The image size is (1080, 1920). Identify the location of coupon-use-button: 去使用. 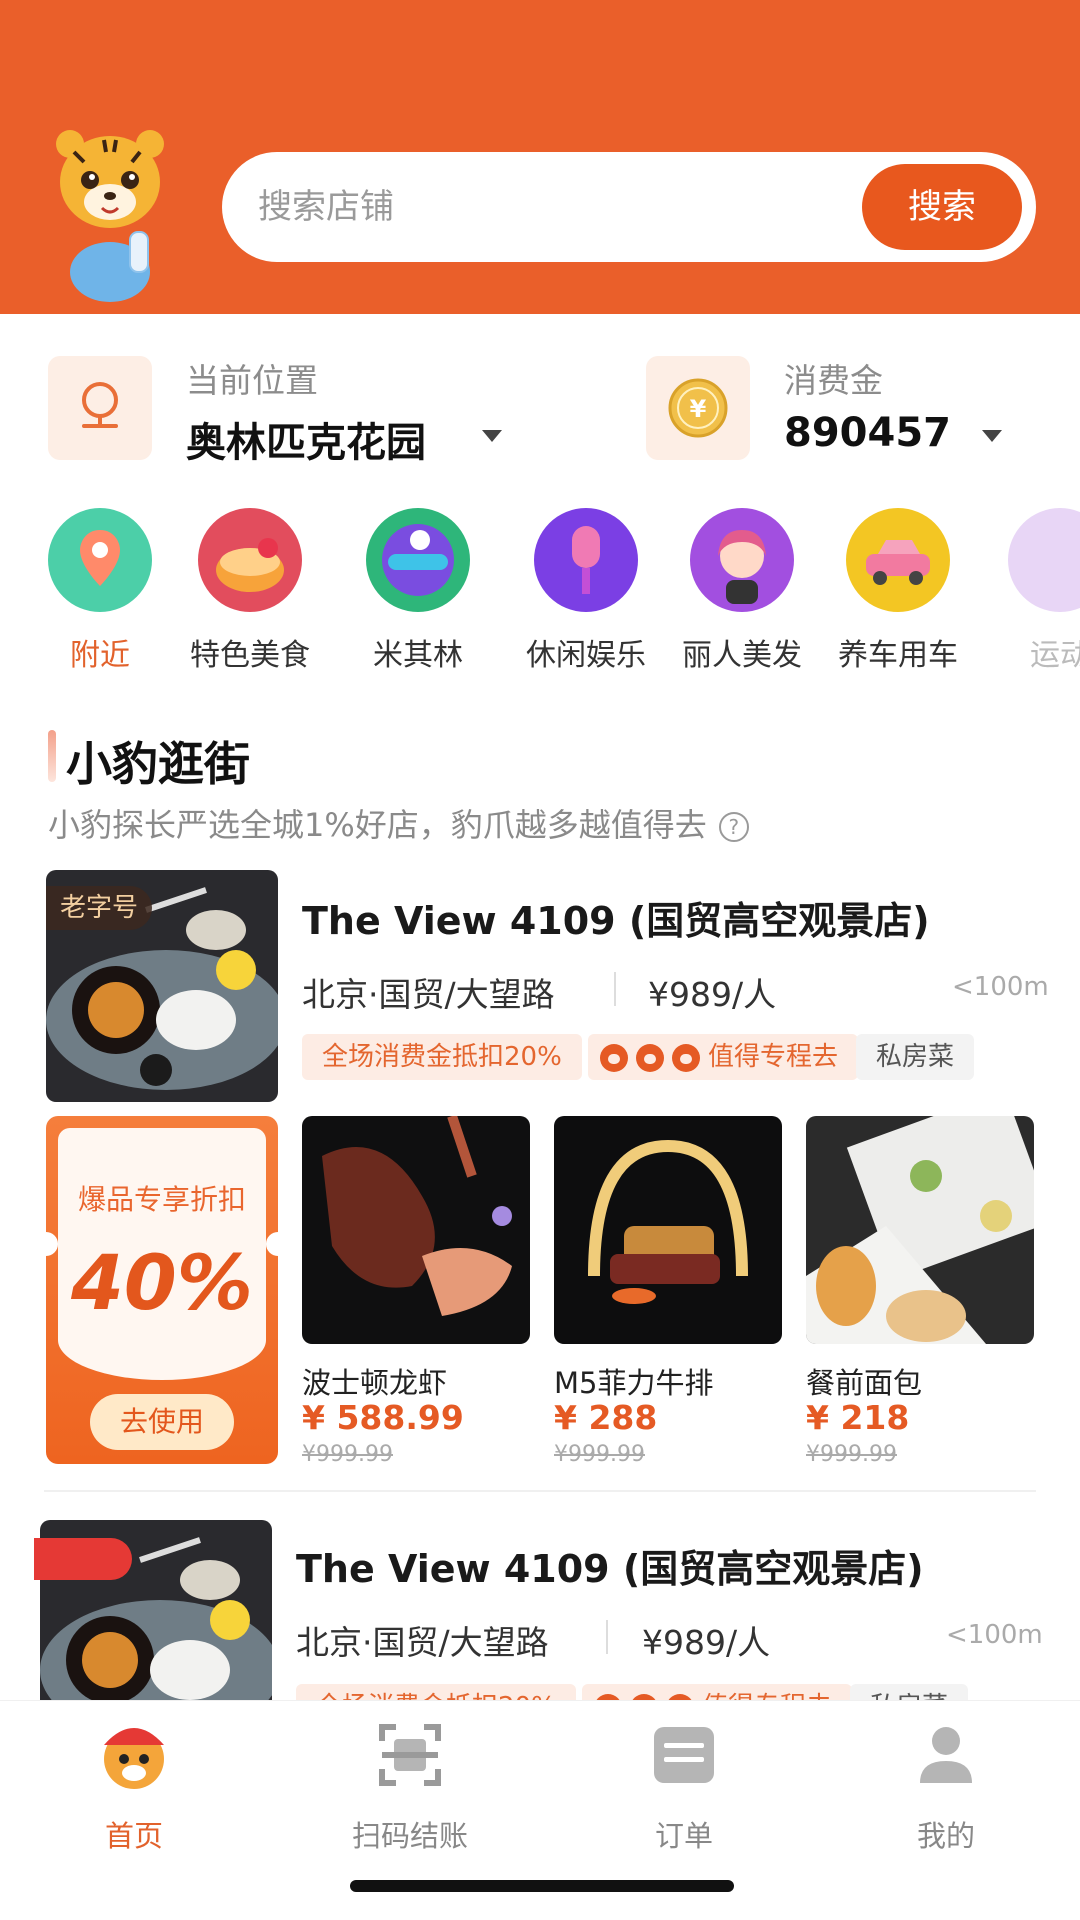
(162, 1422).